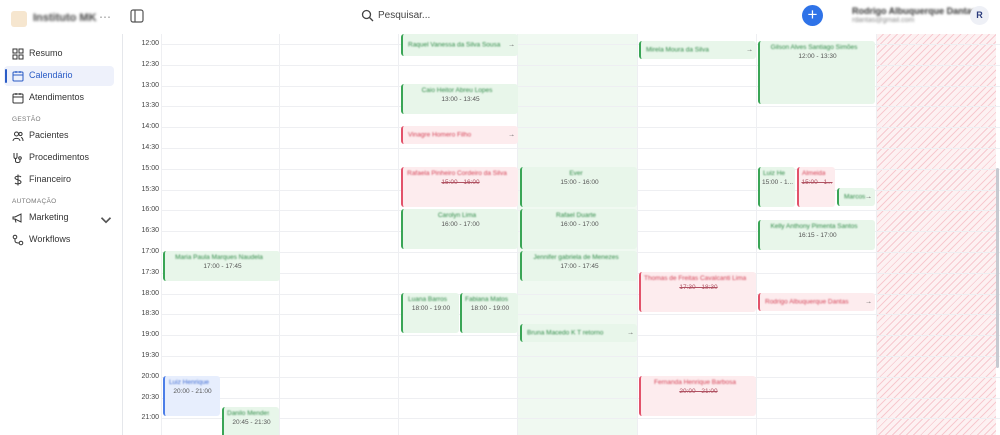 This screenshot has width=1000, height=435. Describe the element at coordinates (219, 257) in the screenshot. I see `event-patient-name: Maria Paula Marques Naudela` at that location.